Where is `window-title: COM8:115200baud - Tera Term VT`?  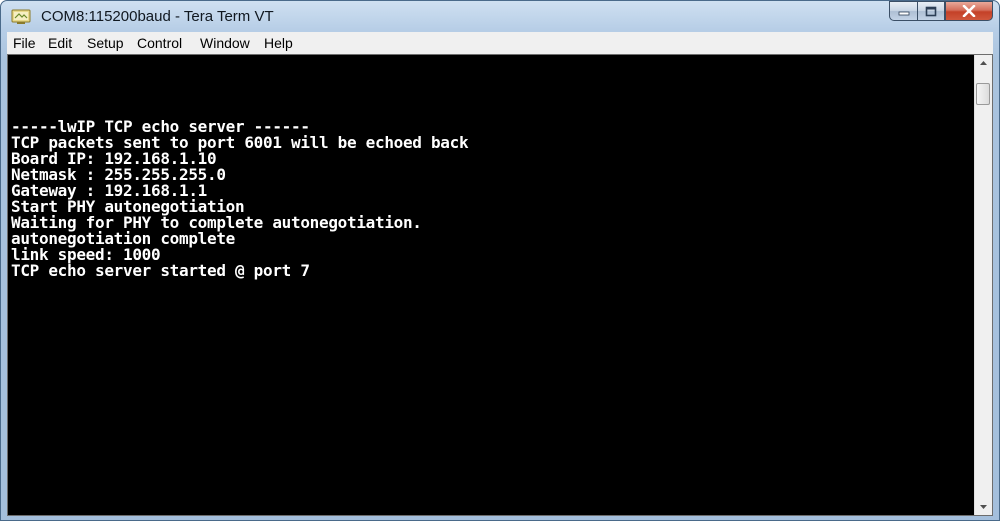
window-title: COM8:115200baud - Tera Term VT is located at coordinates (157, 16).